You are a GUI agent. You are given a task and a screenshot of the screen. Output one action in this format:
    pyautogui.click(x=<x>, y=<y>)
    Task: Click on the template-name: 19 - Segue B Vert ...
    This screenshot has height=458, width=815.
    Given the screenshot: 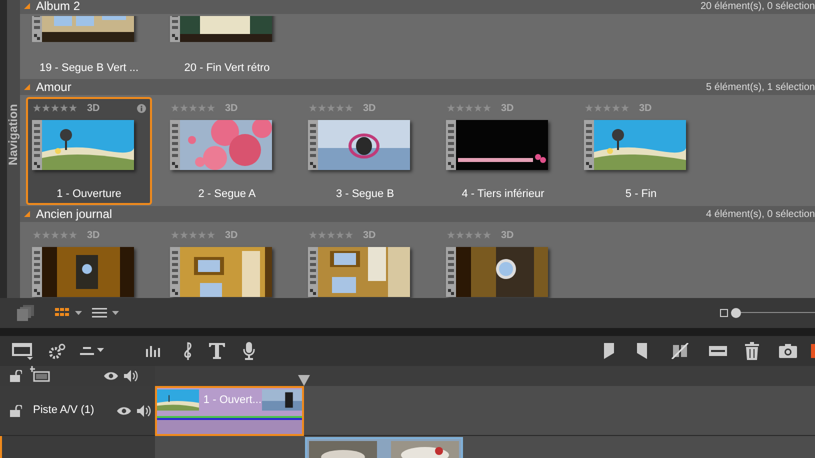 What is the action you would take?
    pyautogui.click(x=89, y=68)
    